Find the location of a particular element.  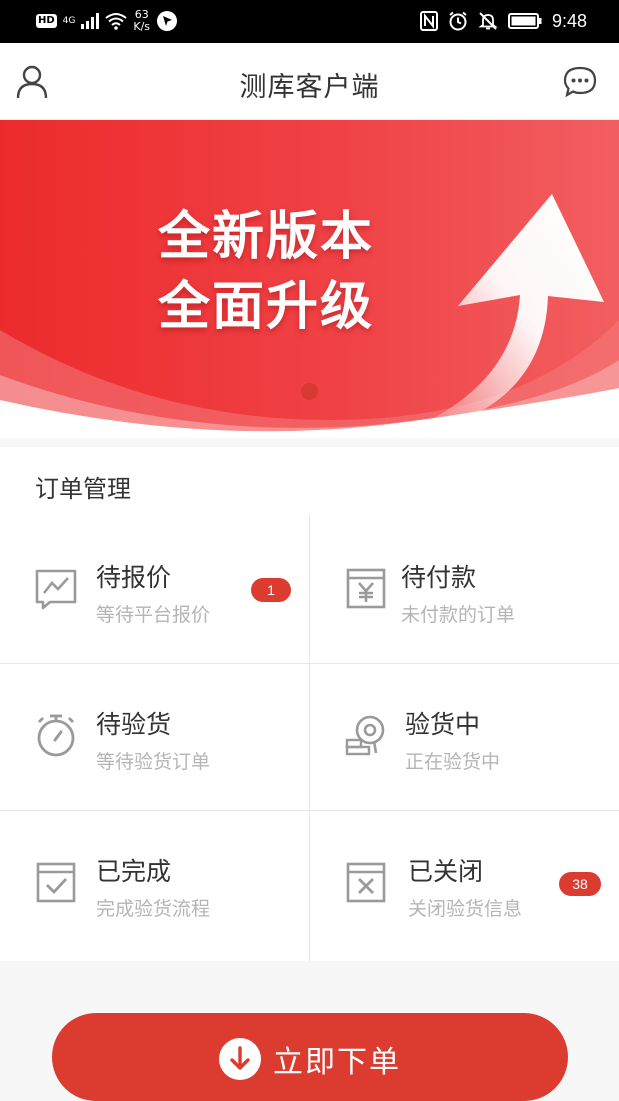

order-inspecting: 验货中 正在验货中 is located at coordinates (464, 736).